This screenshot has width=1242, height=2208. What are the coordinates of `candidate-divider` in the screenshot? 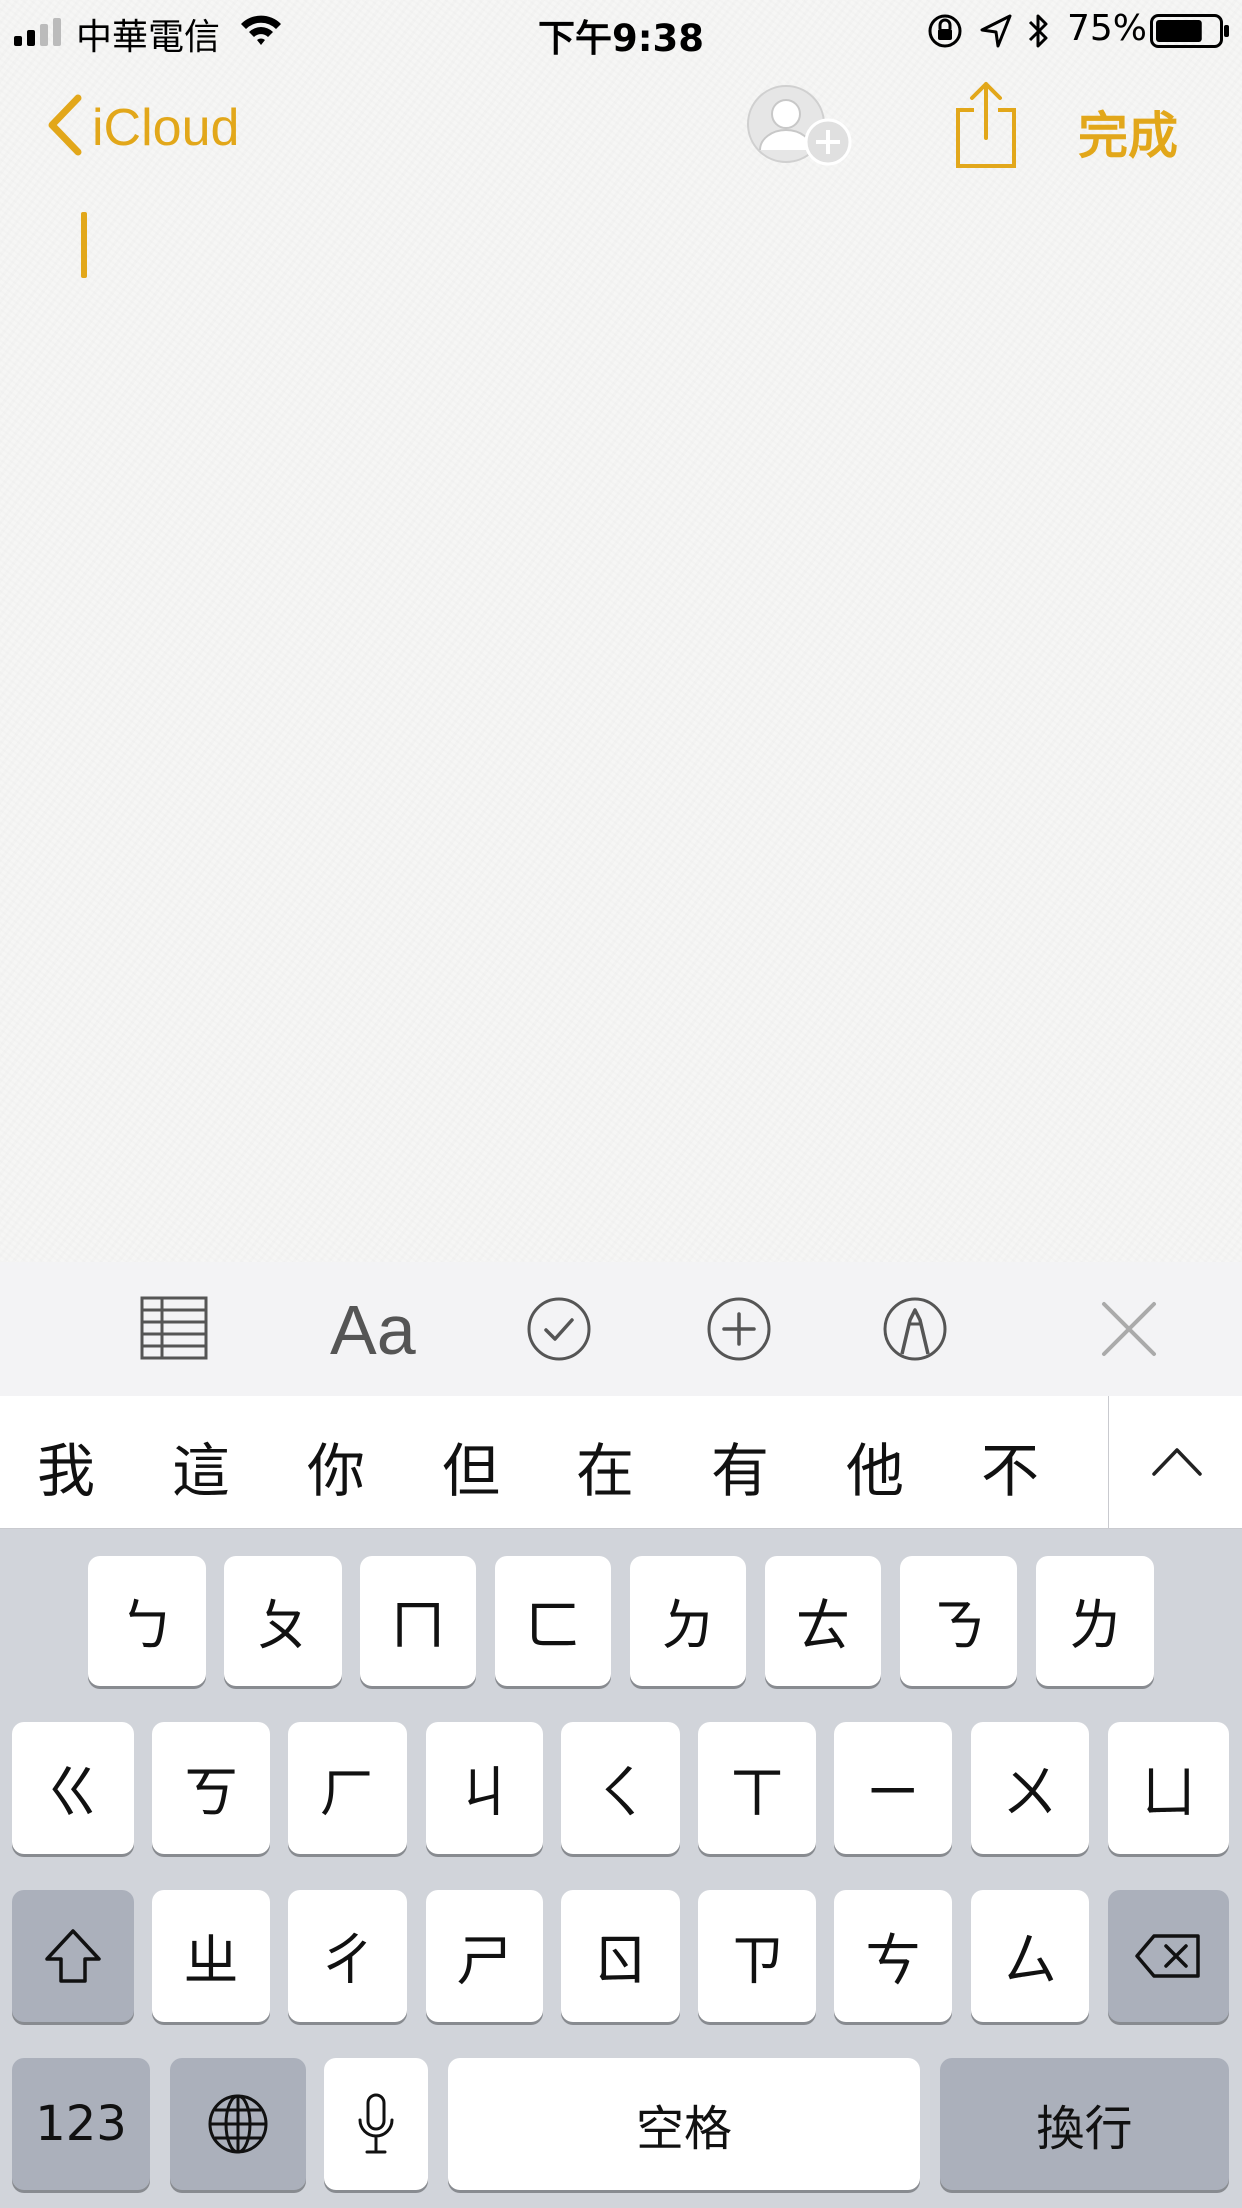 It's located at (1108, 1462).